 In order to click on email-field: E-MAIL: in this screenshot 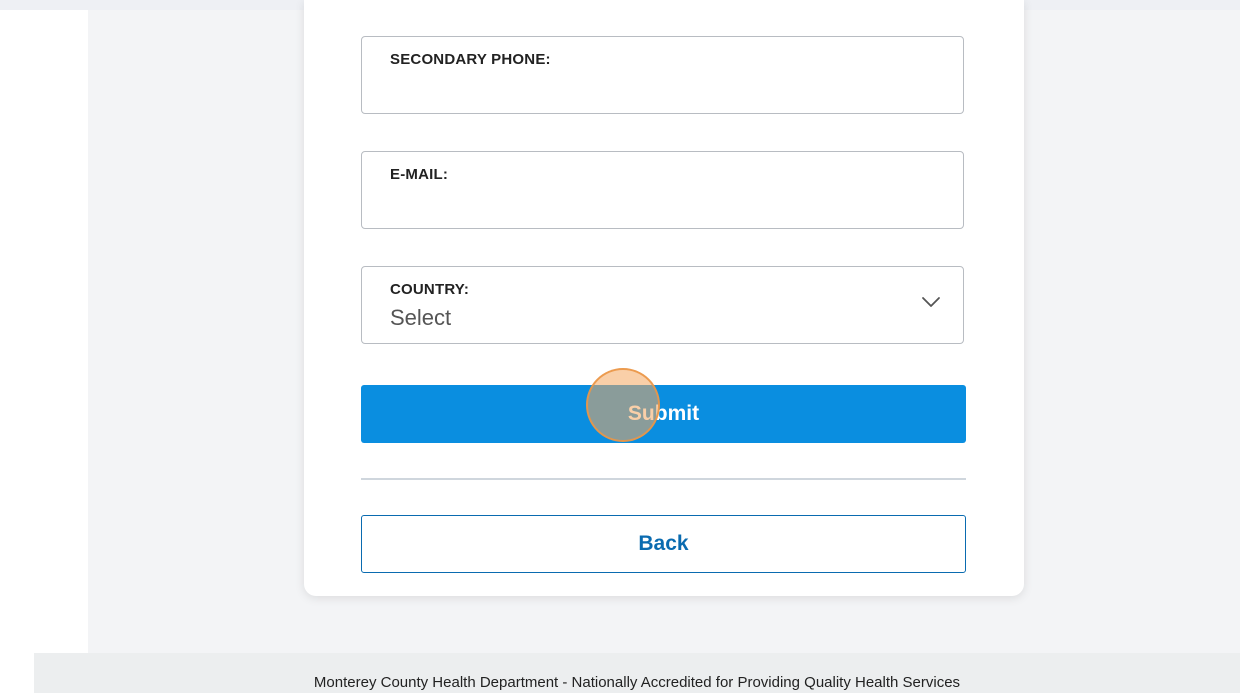, I will do `click(662, 190)`.